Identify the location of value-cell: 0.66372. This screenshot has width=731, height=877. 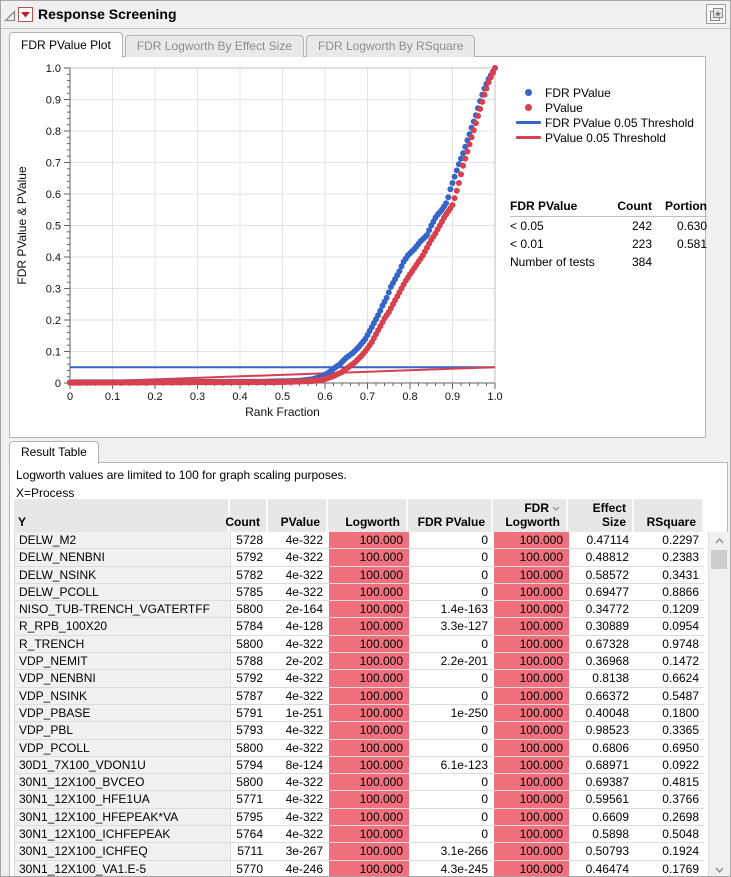
(607, 695).